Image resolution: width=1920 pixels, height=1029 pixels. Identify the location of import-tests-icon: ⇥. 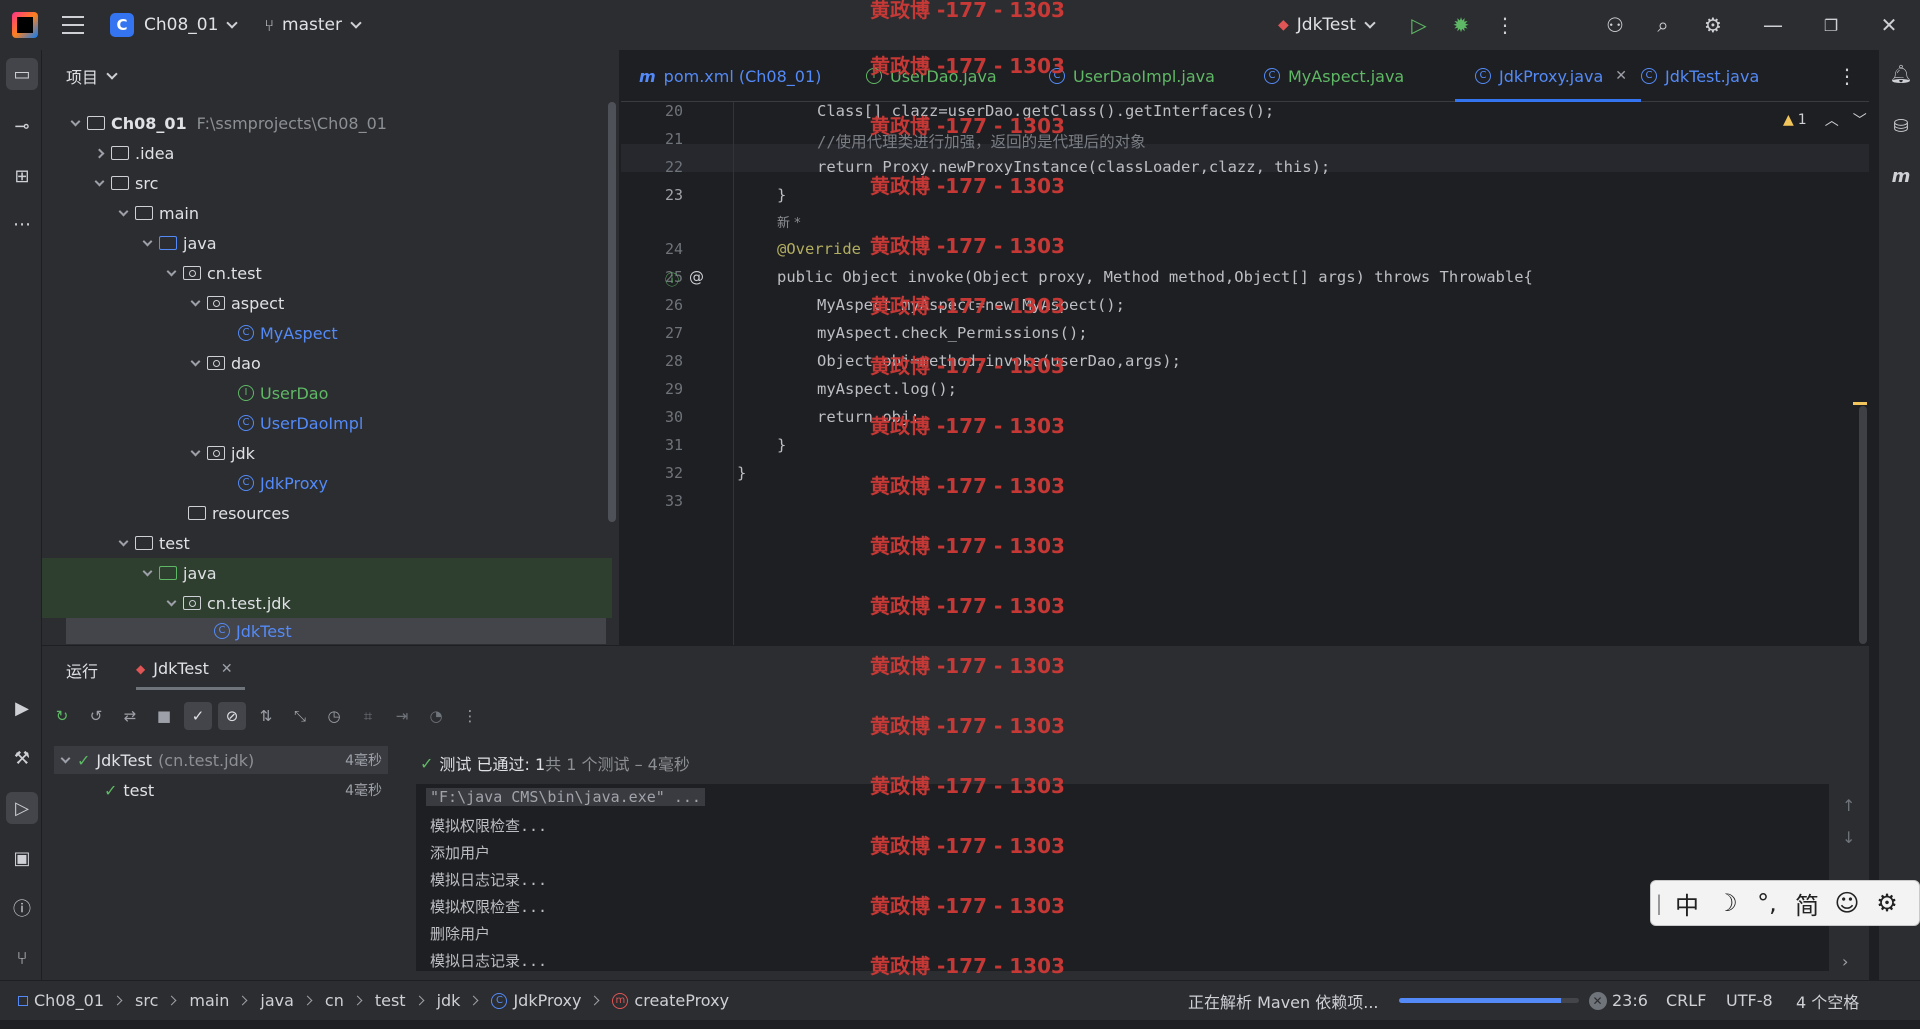
(402, 716).